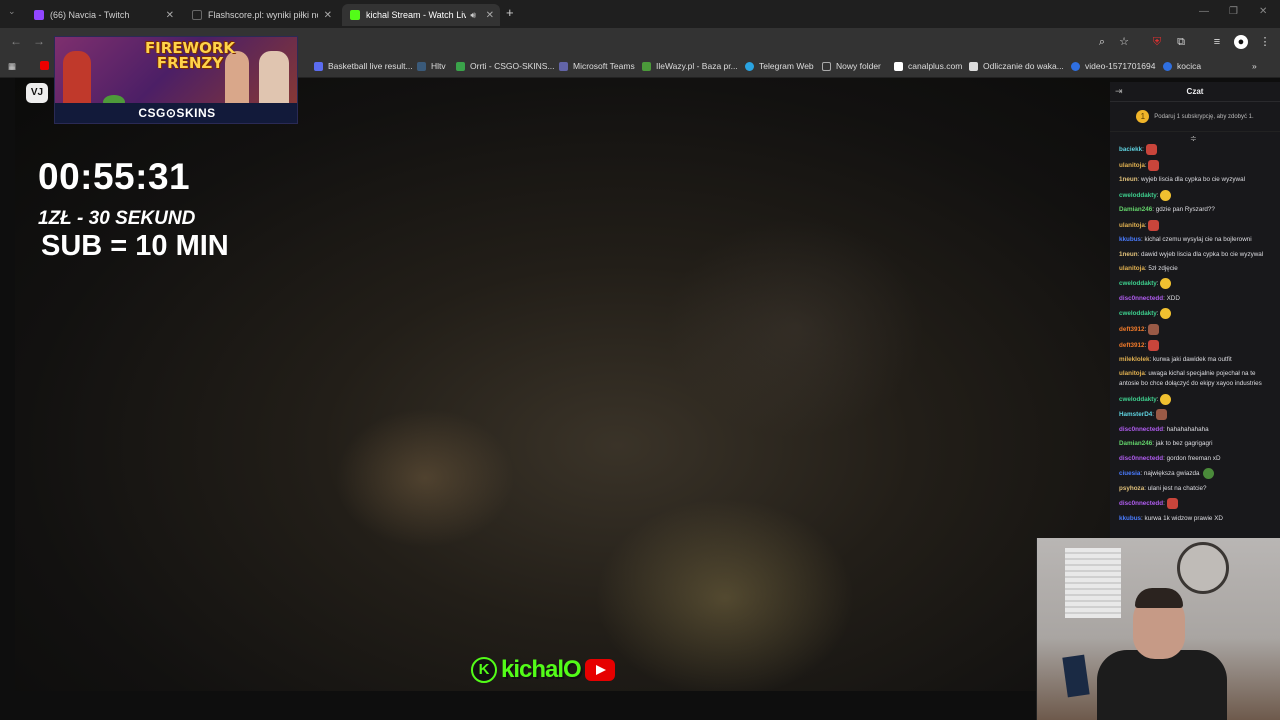 Image resolution: width=1280 pixels, height=720 pixels. Describe the element at coordinates (1193, 138) in the screenshot. I see `chat-filter-icon: ≑` at that location.